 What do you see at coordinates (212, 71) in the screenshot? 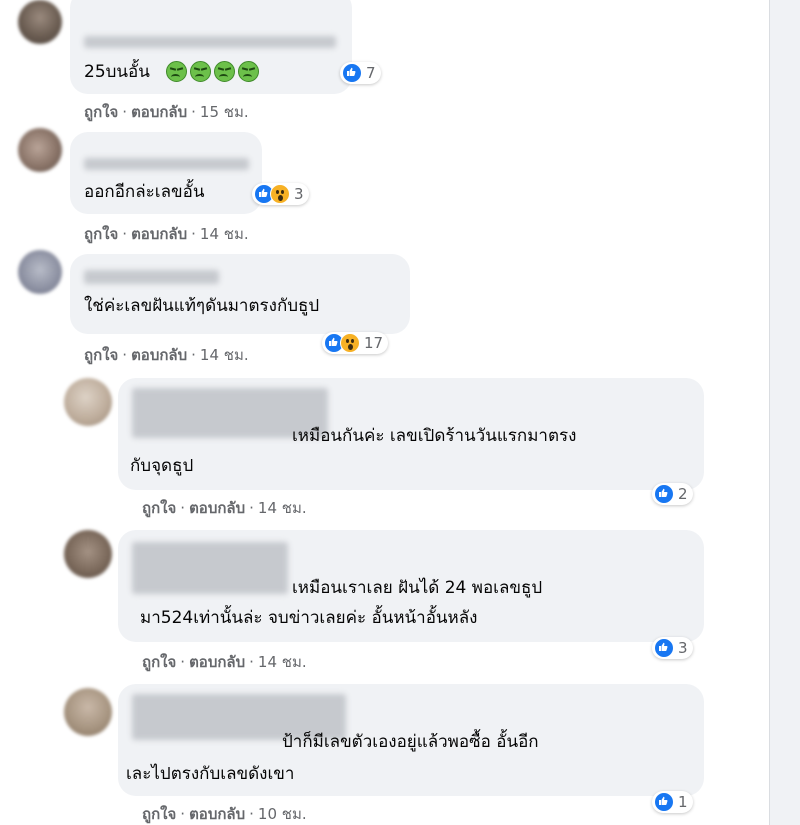
I see `emoji-group` at bounding box center [212, 71].